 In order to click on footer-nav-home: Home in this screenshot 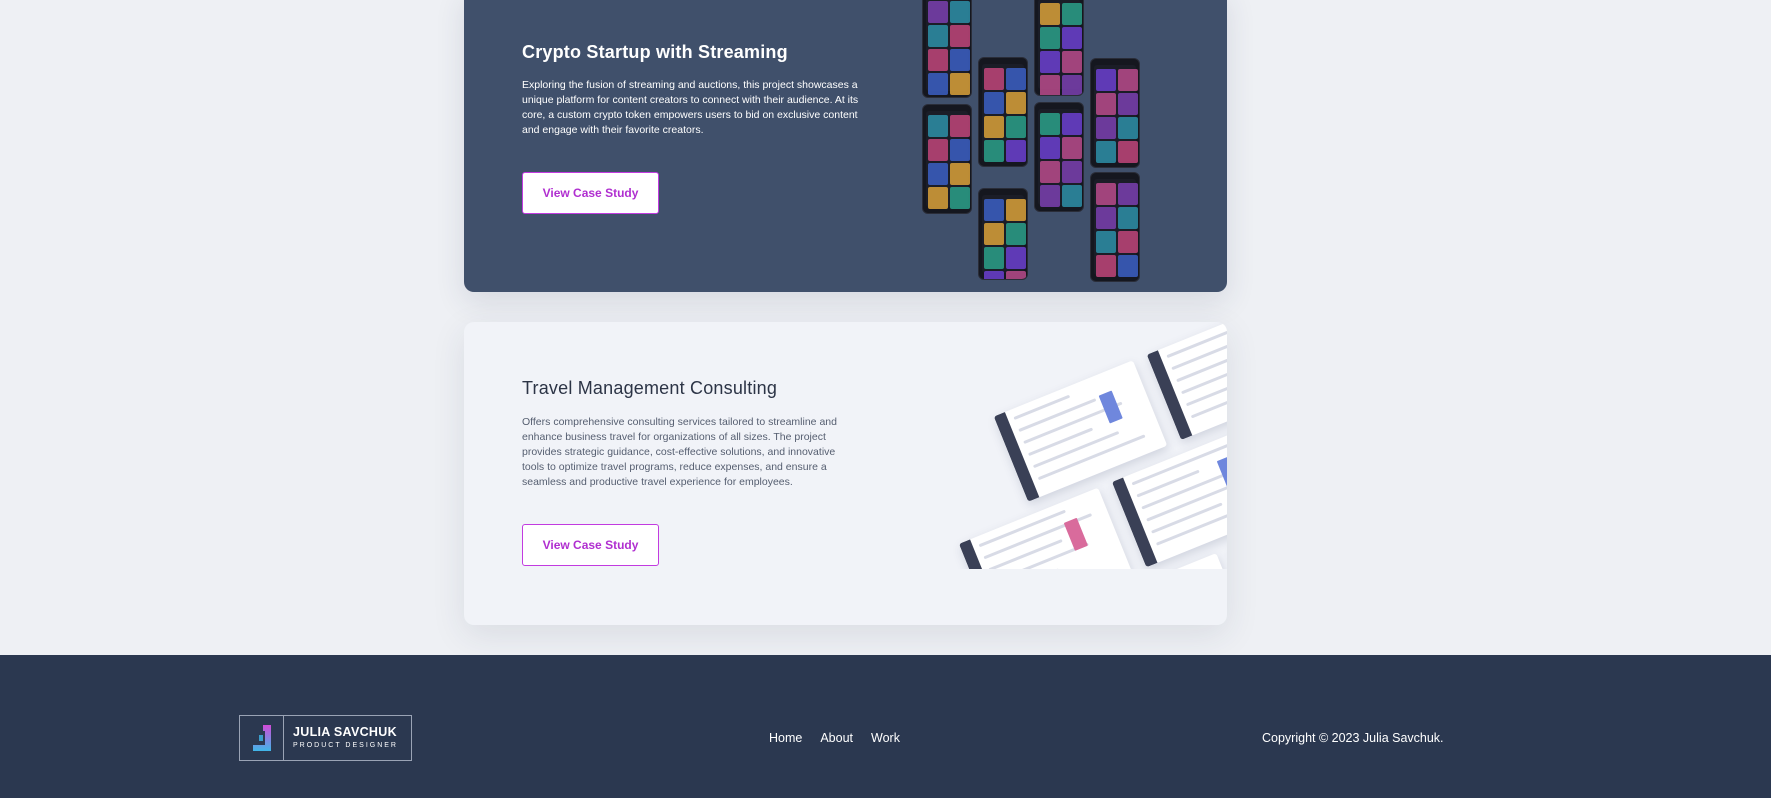, I will do `click(785, 738)`.